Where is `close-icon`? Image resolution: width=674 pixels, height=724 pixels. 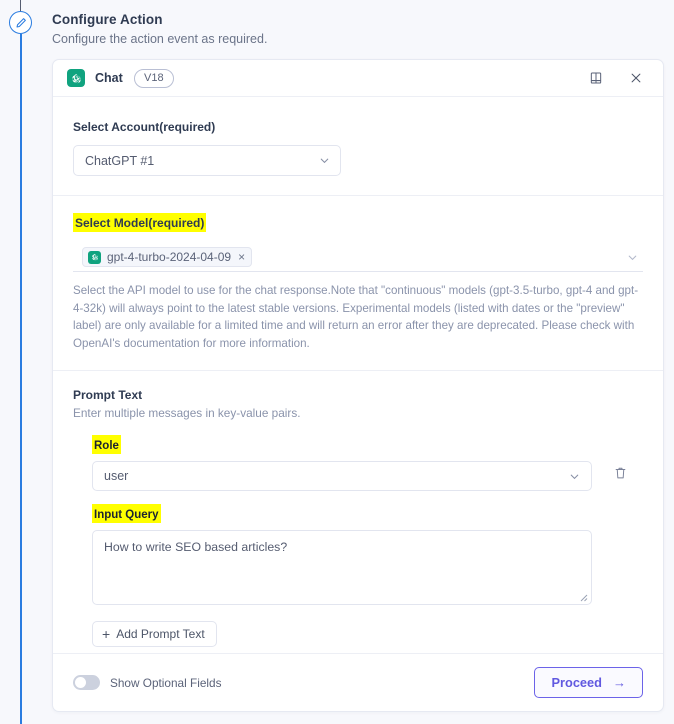 close-icon is located at coordinates (636, 78).